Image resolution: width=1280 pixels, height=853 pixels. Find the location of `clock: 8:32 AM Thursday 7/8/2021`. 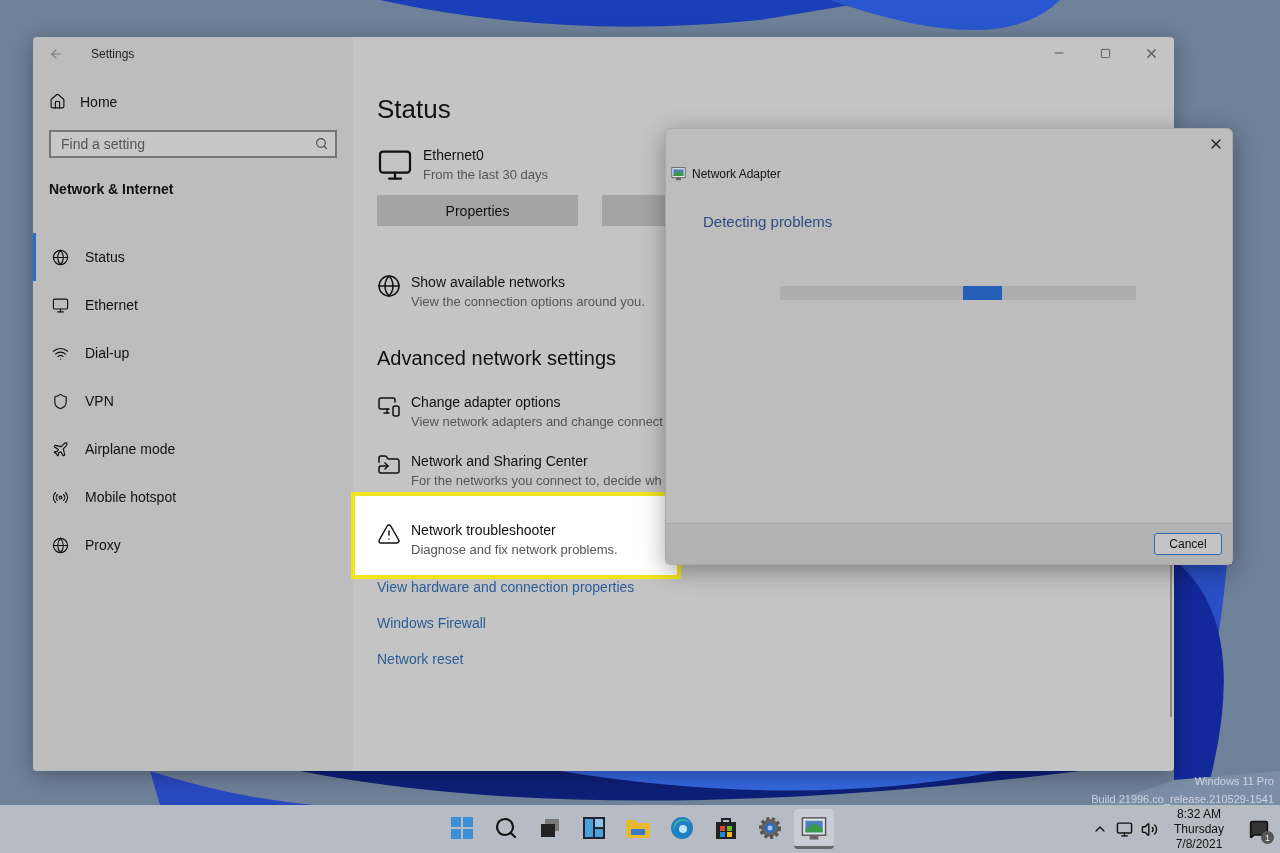

clock: 8:32 AM Thursday 7/8/2021 is located at coordinates (1198, 829).